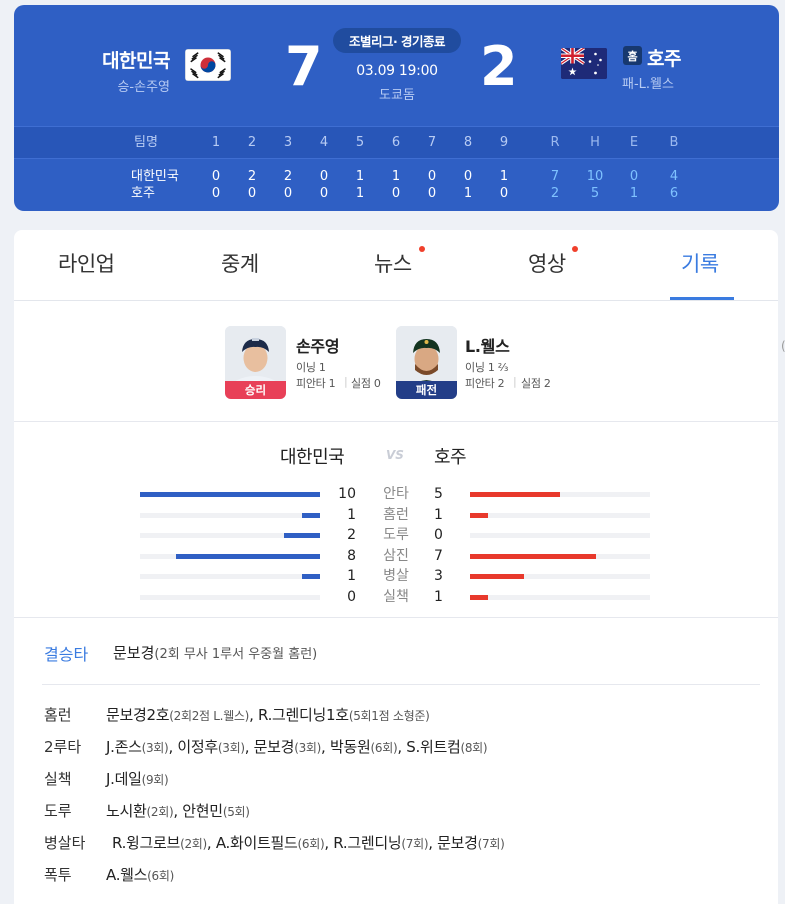  Describe the element at coordinates (674, 176) in the screenshot. I see `total-walks: 4` at that location.